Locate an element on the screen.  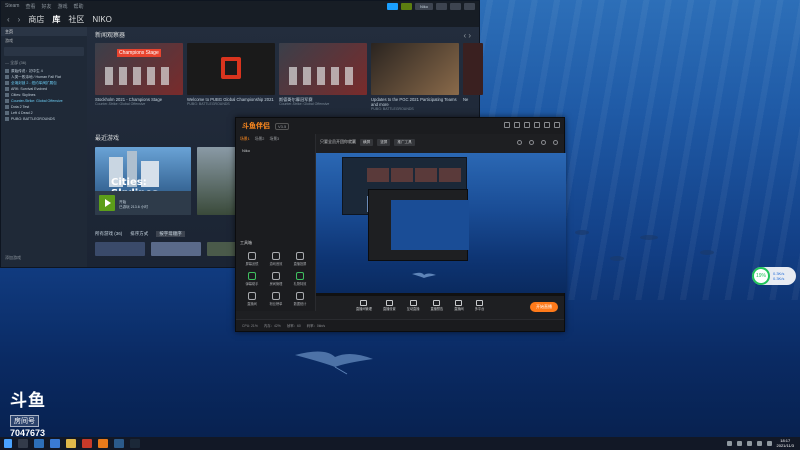
bottom-button: 直播间管理 is located at coordinates (364, 305).